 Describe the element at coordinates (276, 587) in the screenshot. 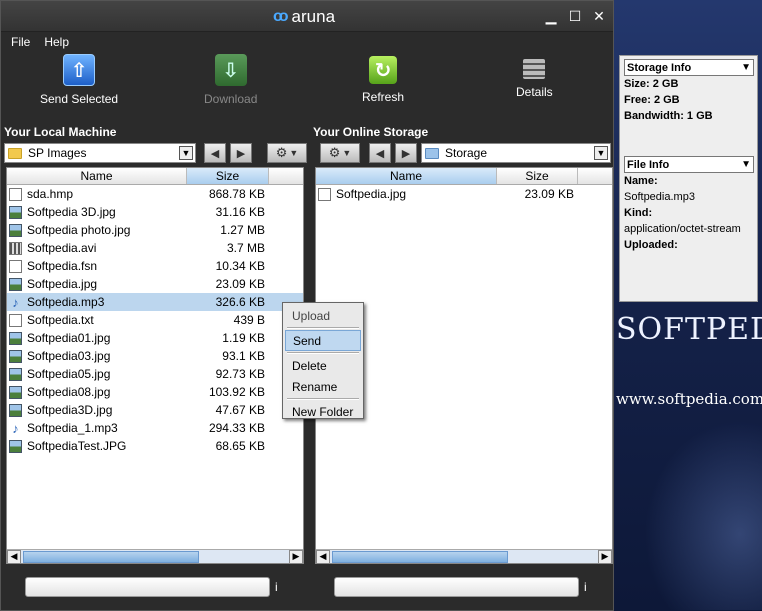

I see `local-info-icon: i` at that location.